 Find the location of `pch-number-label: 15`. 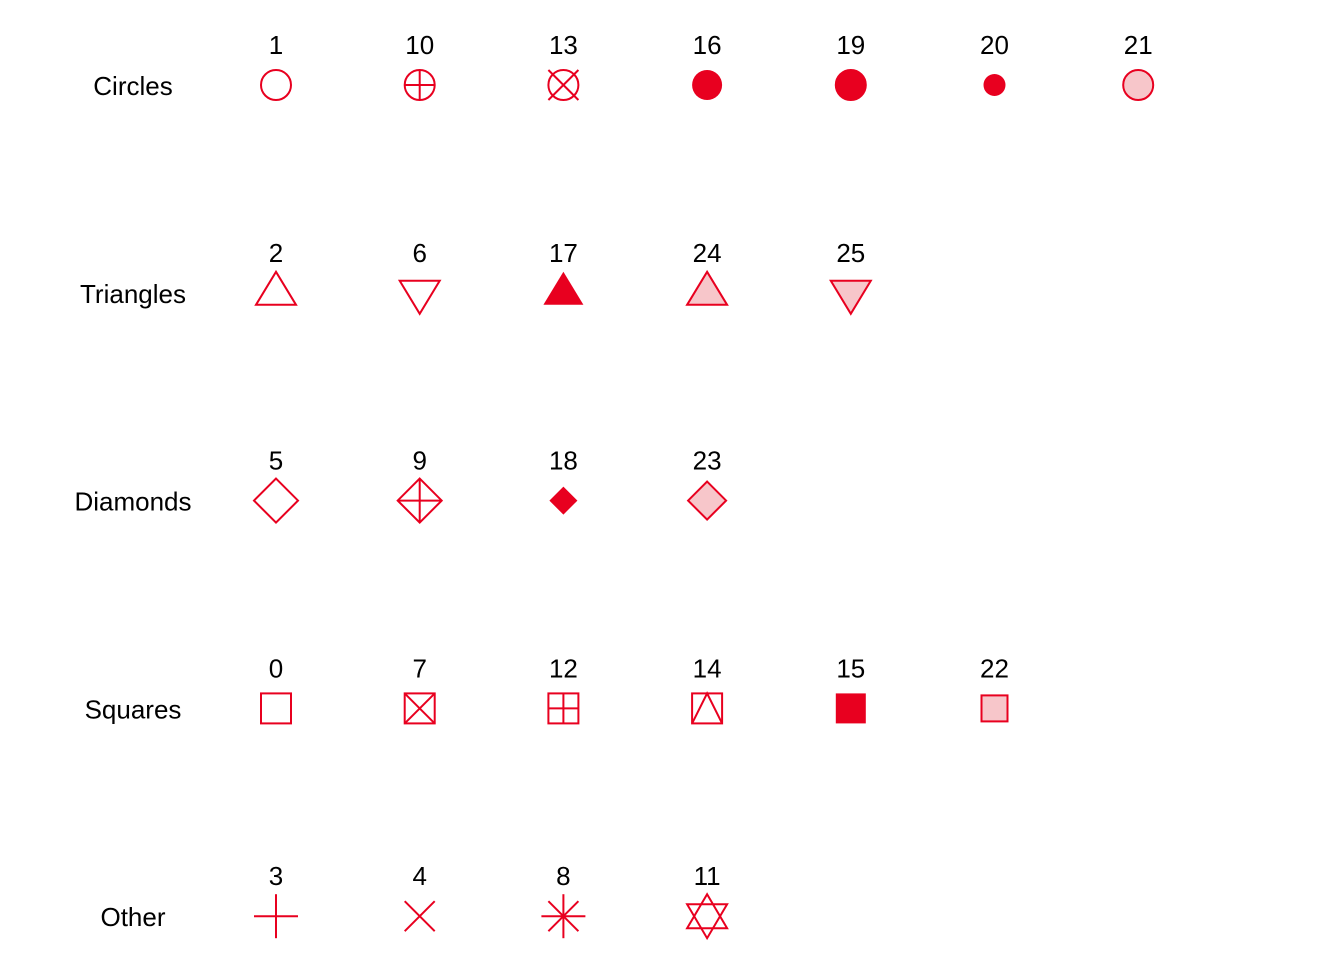

pch-number-label: 15 is located at coordinates (850, 668).